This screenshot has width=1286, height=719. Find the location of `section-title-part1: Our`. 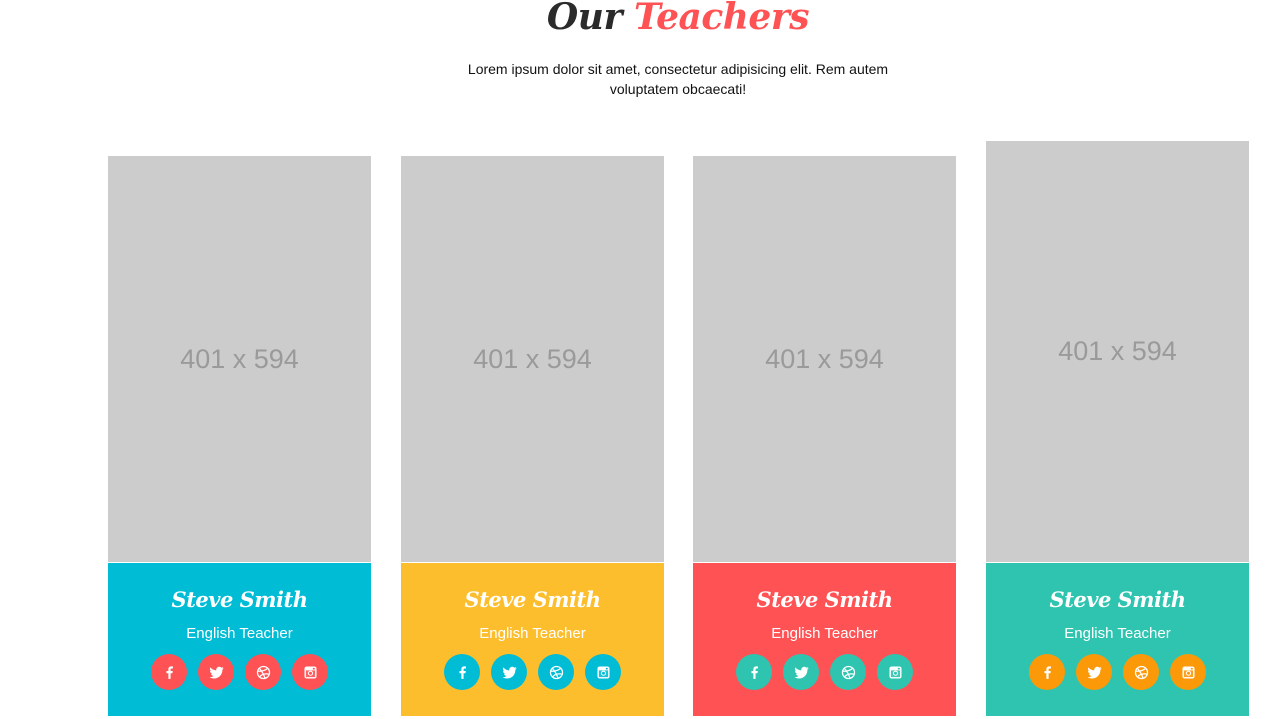

section-title-part1: Our is located at coordinates (584, 19).